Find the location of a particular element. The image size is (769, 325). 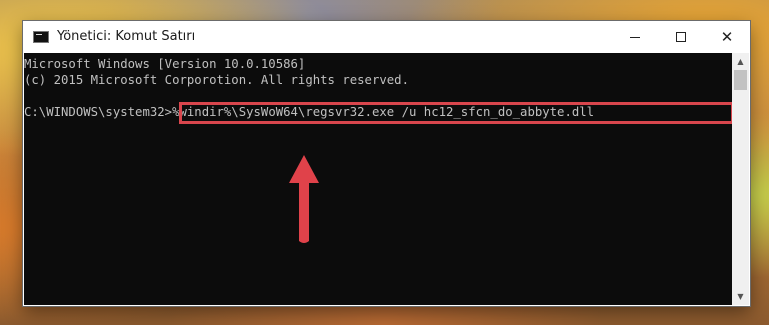

minimize-icon is located at coordinates (635, 37).